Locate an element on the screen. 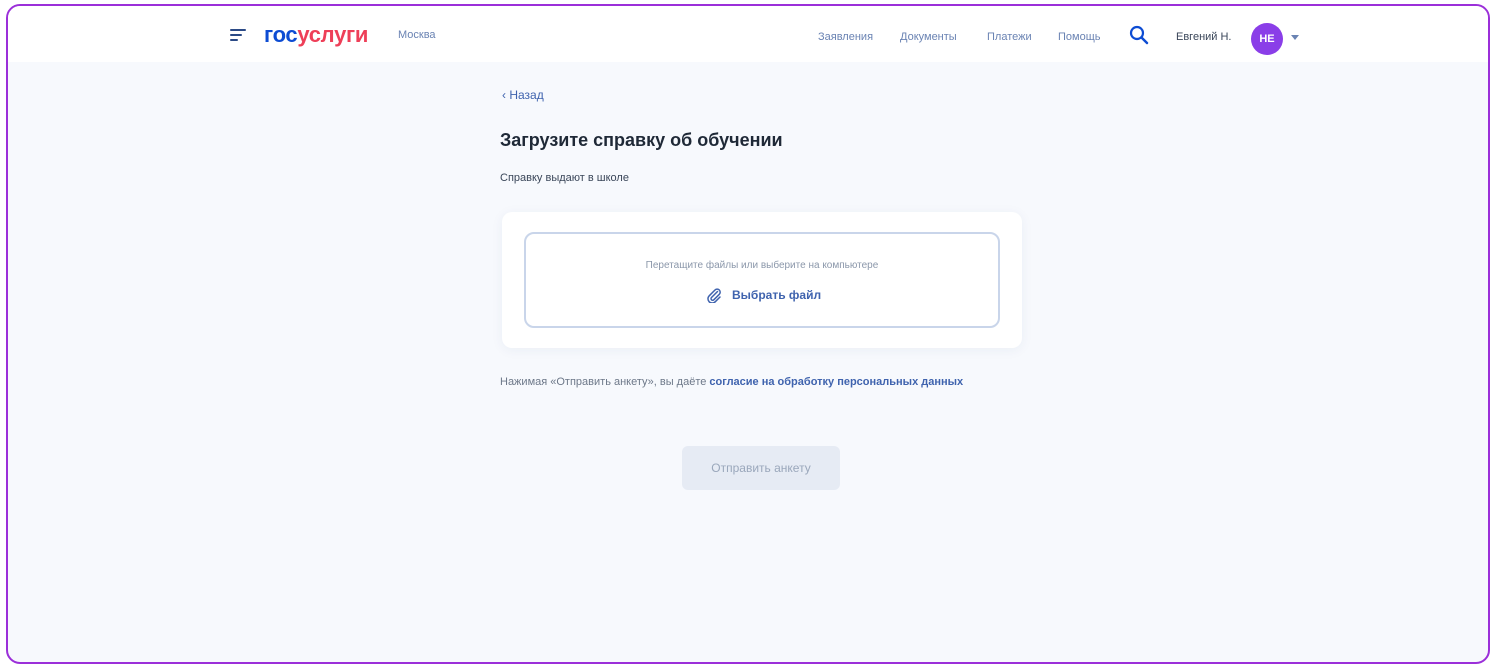  choose-file-label: Выбрать файл is located at coordinates (777, 295).